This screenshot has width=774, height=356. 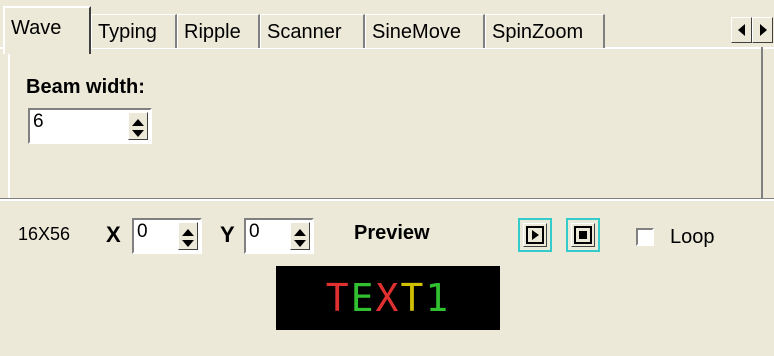 I want to click on stop-button, so click(x=583, y=235).